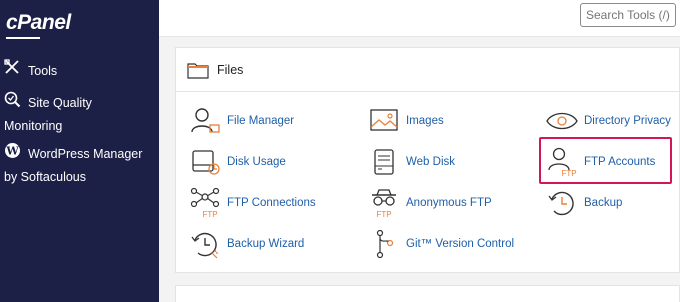 The height and width of the screenshot is (302, 680). Describe the element at coordinates (45, 177) in the screenshot. I see `sidebar-item-label-2: by Softaculous` at that location.